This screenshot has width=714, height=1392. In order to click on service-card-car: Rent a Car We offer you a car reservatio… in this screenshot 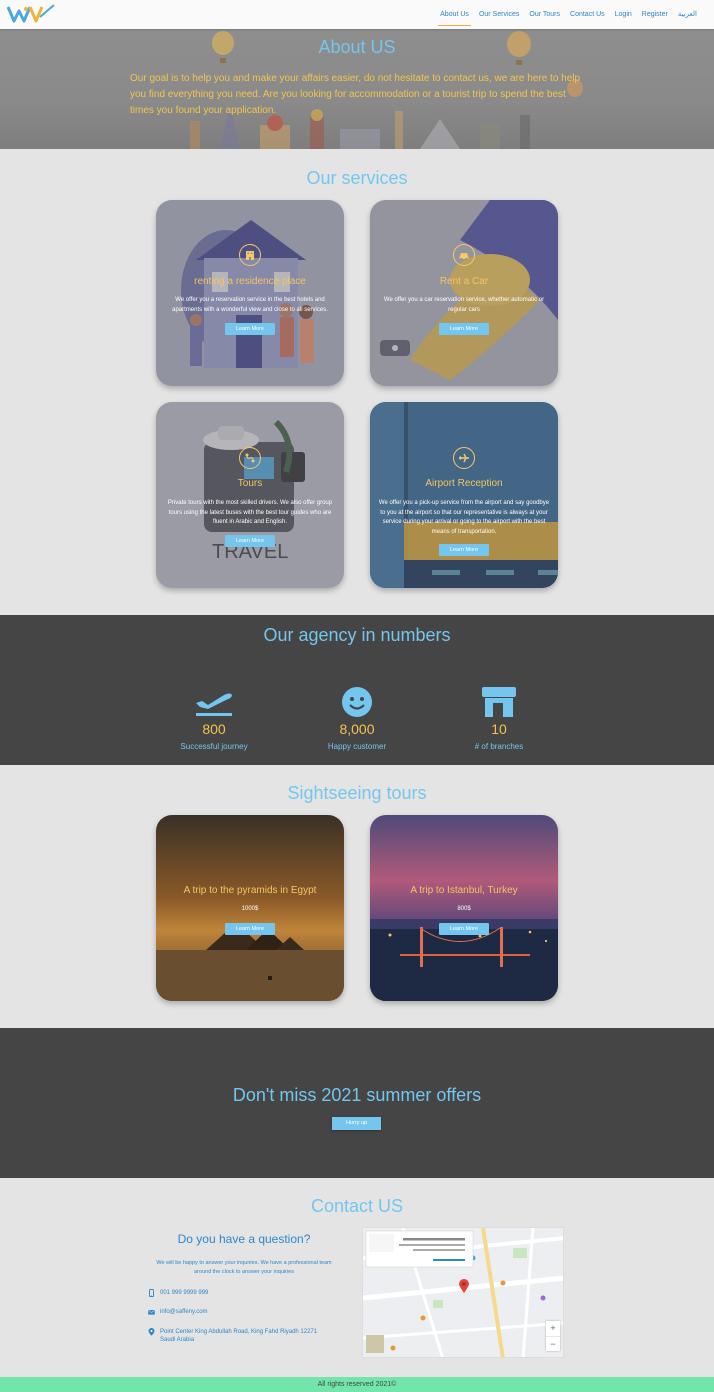, I will do `click(464, 293)`.